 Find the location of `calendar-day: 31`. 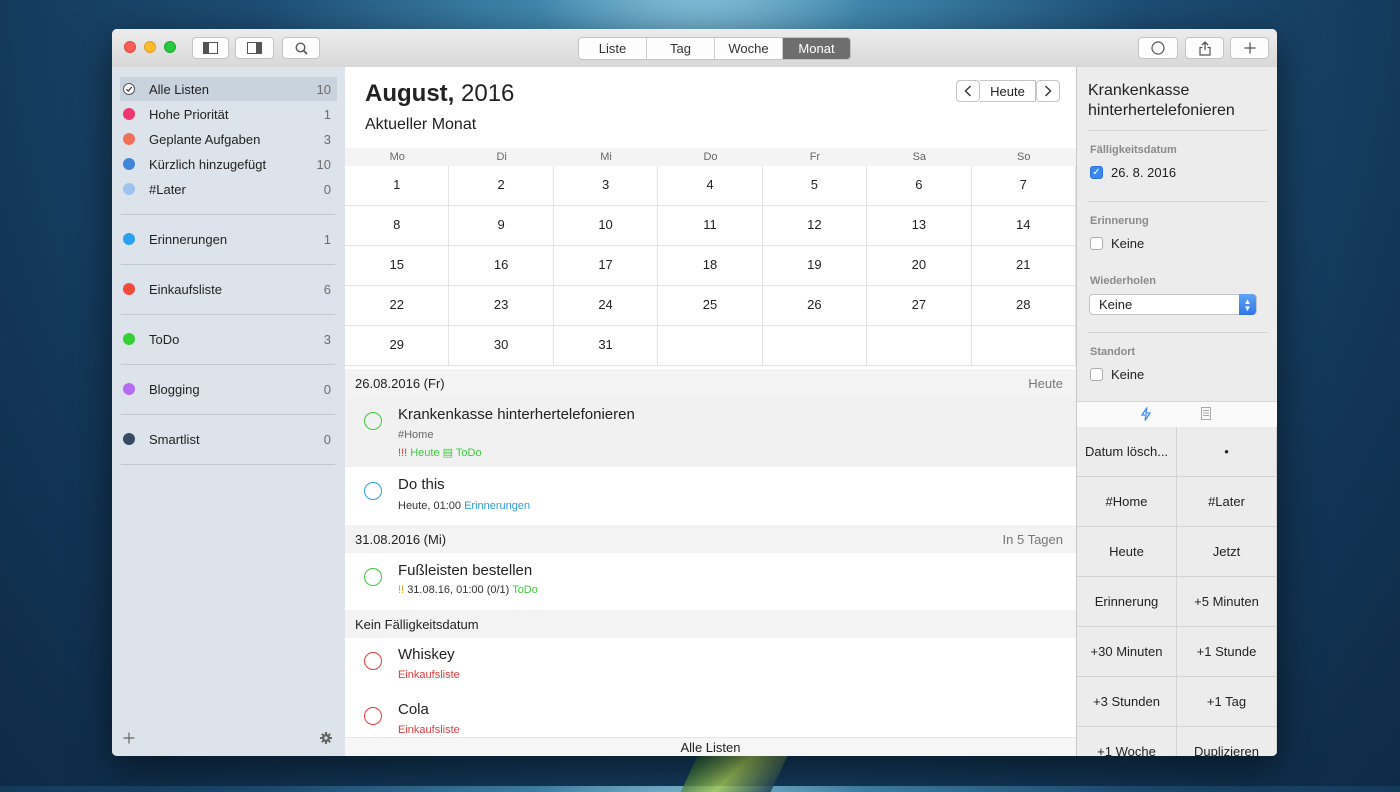

calendar-day: 31 is located at coordinates (606, 346).